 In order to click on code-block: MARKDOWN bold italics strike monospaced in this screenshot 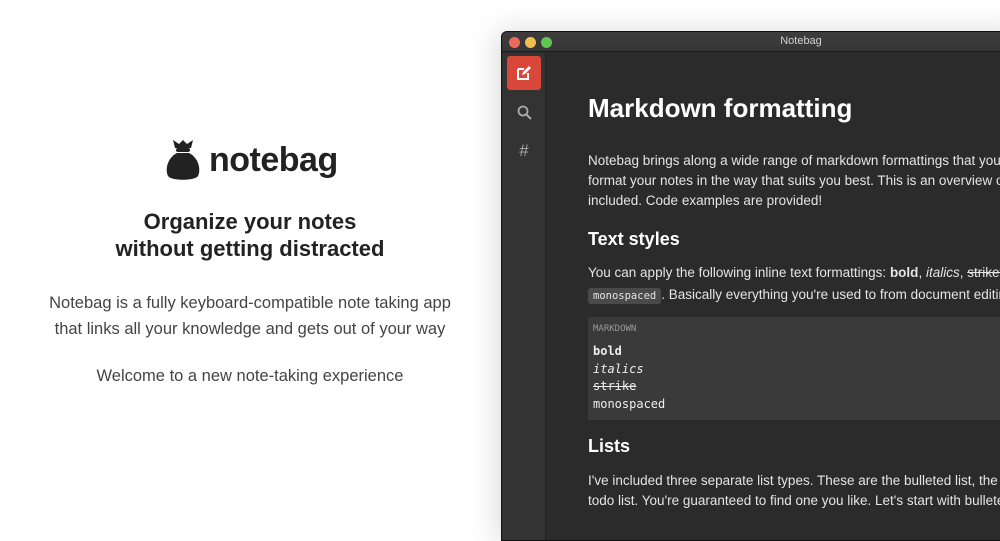, I will do `click(794, 368)`.